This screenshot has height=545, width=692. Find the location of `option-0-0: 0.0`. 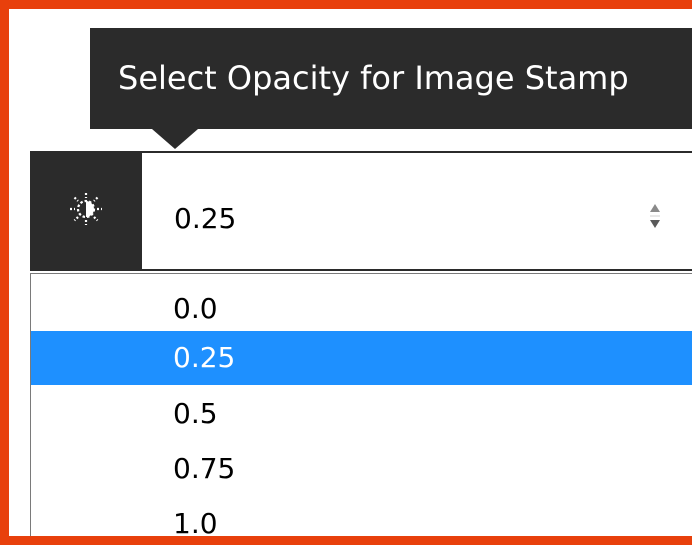

option-0-0: 0.0 is located at coordinates (361, 309).